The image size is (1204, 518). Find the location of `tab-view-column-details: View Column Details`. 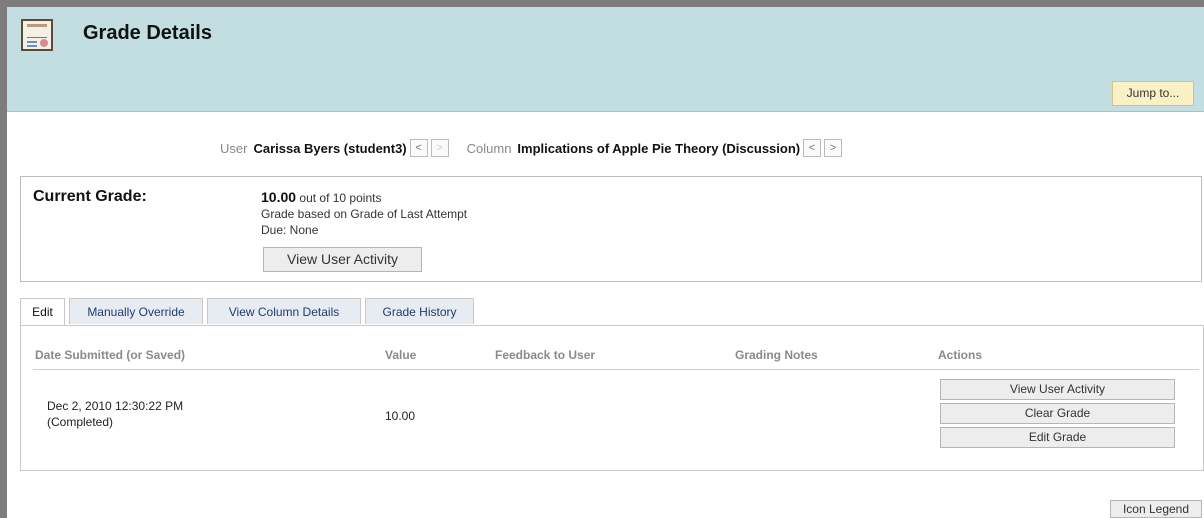

tab-view-column-details: View Column Details is located at coordinates (284, 311).